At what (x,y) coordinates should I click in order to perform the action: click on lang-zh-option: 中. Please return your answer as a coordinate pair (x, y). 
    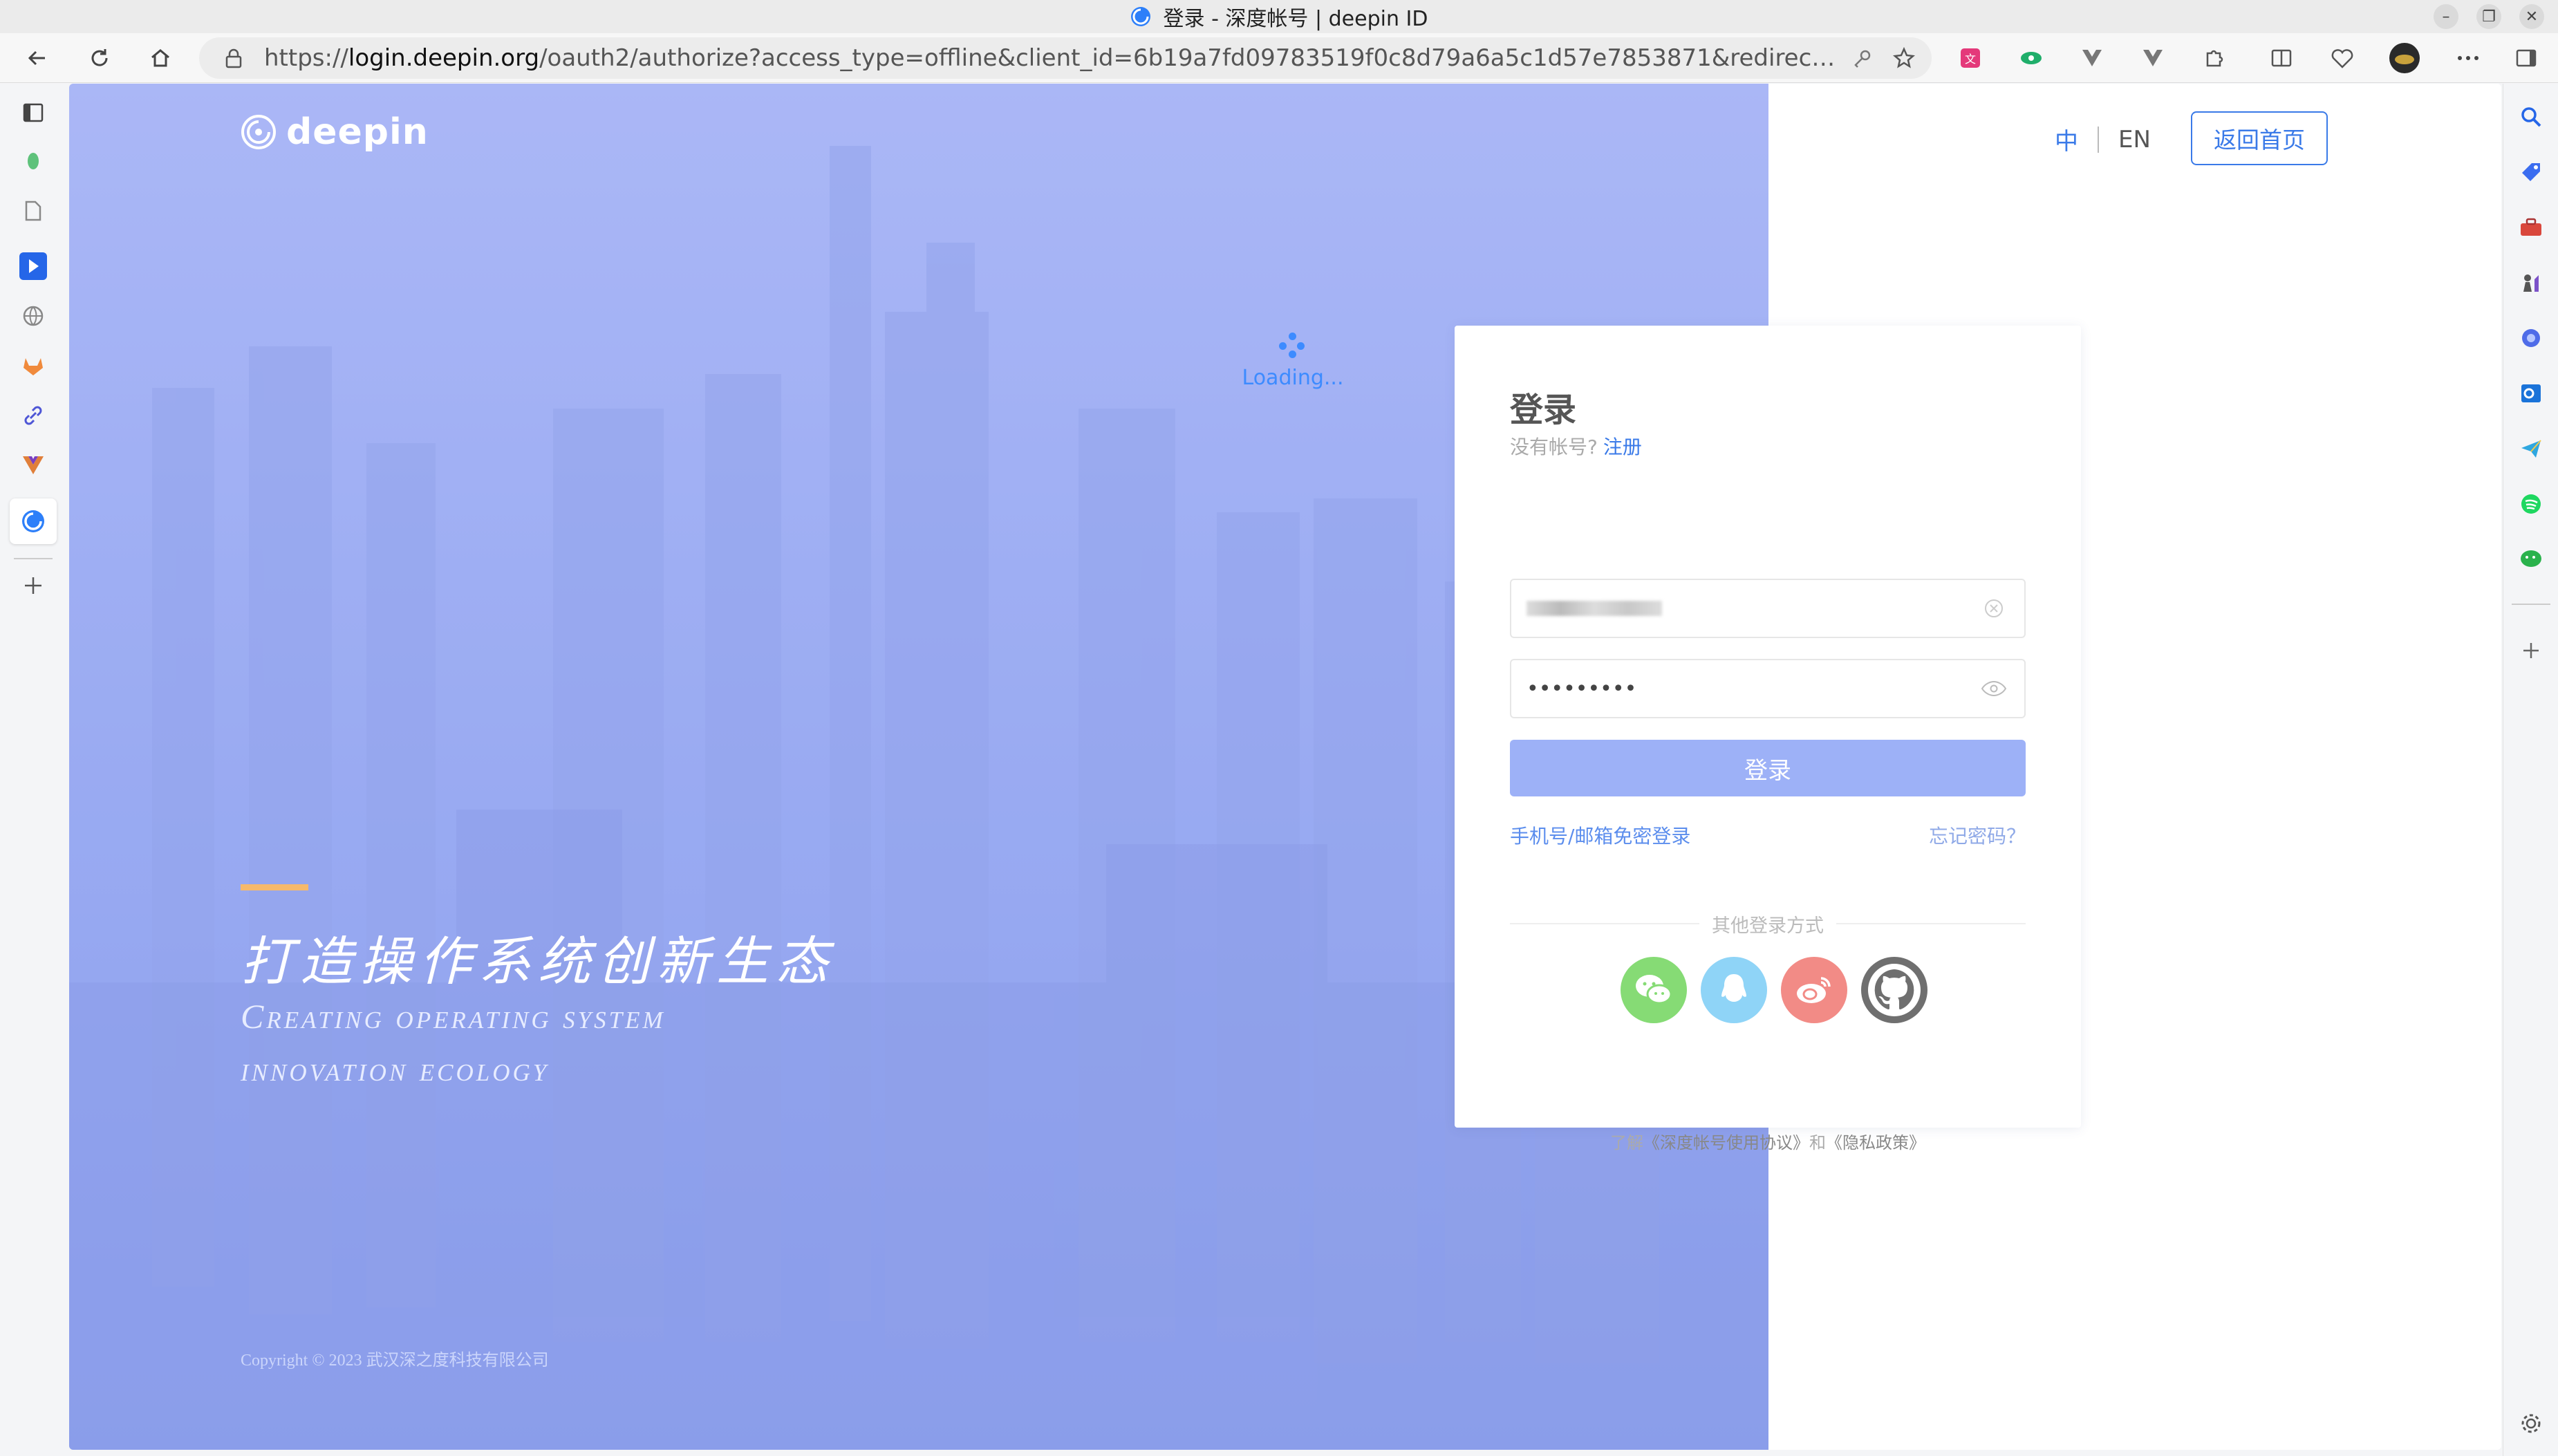
    Looking at the image, I should click on (2066, 139).